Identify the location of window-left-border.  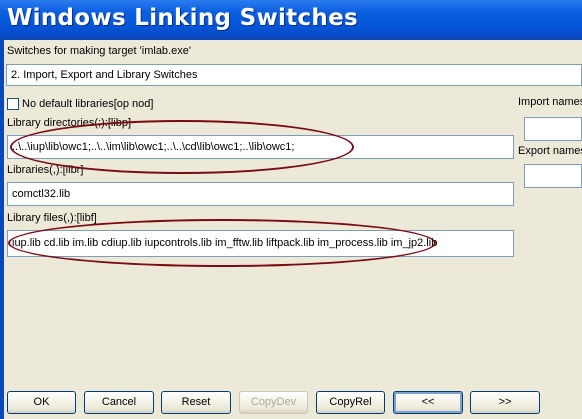
(2, 229).